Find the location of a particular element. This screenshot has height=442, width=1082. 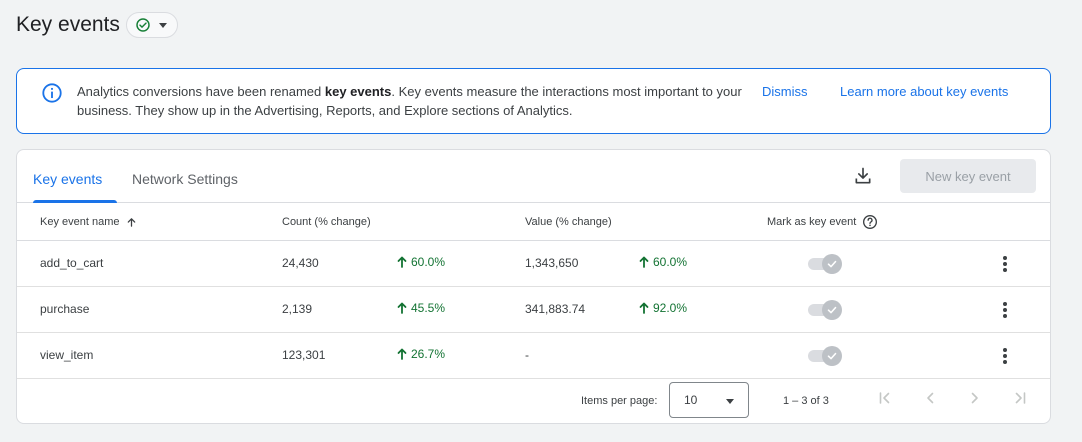

table-row: add_to_cart 24,430 60.0% 1,343,650 60.0% is located at coordinates (533, 264).